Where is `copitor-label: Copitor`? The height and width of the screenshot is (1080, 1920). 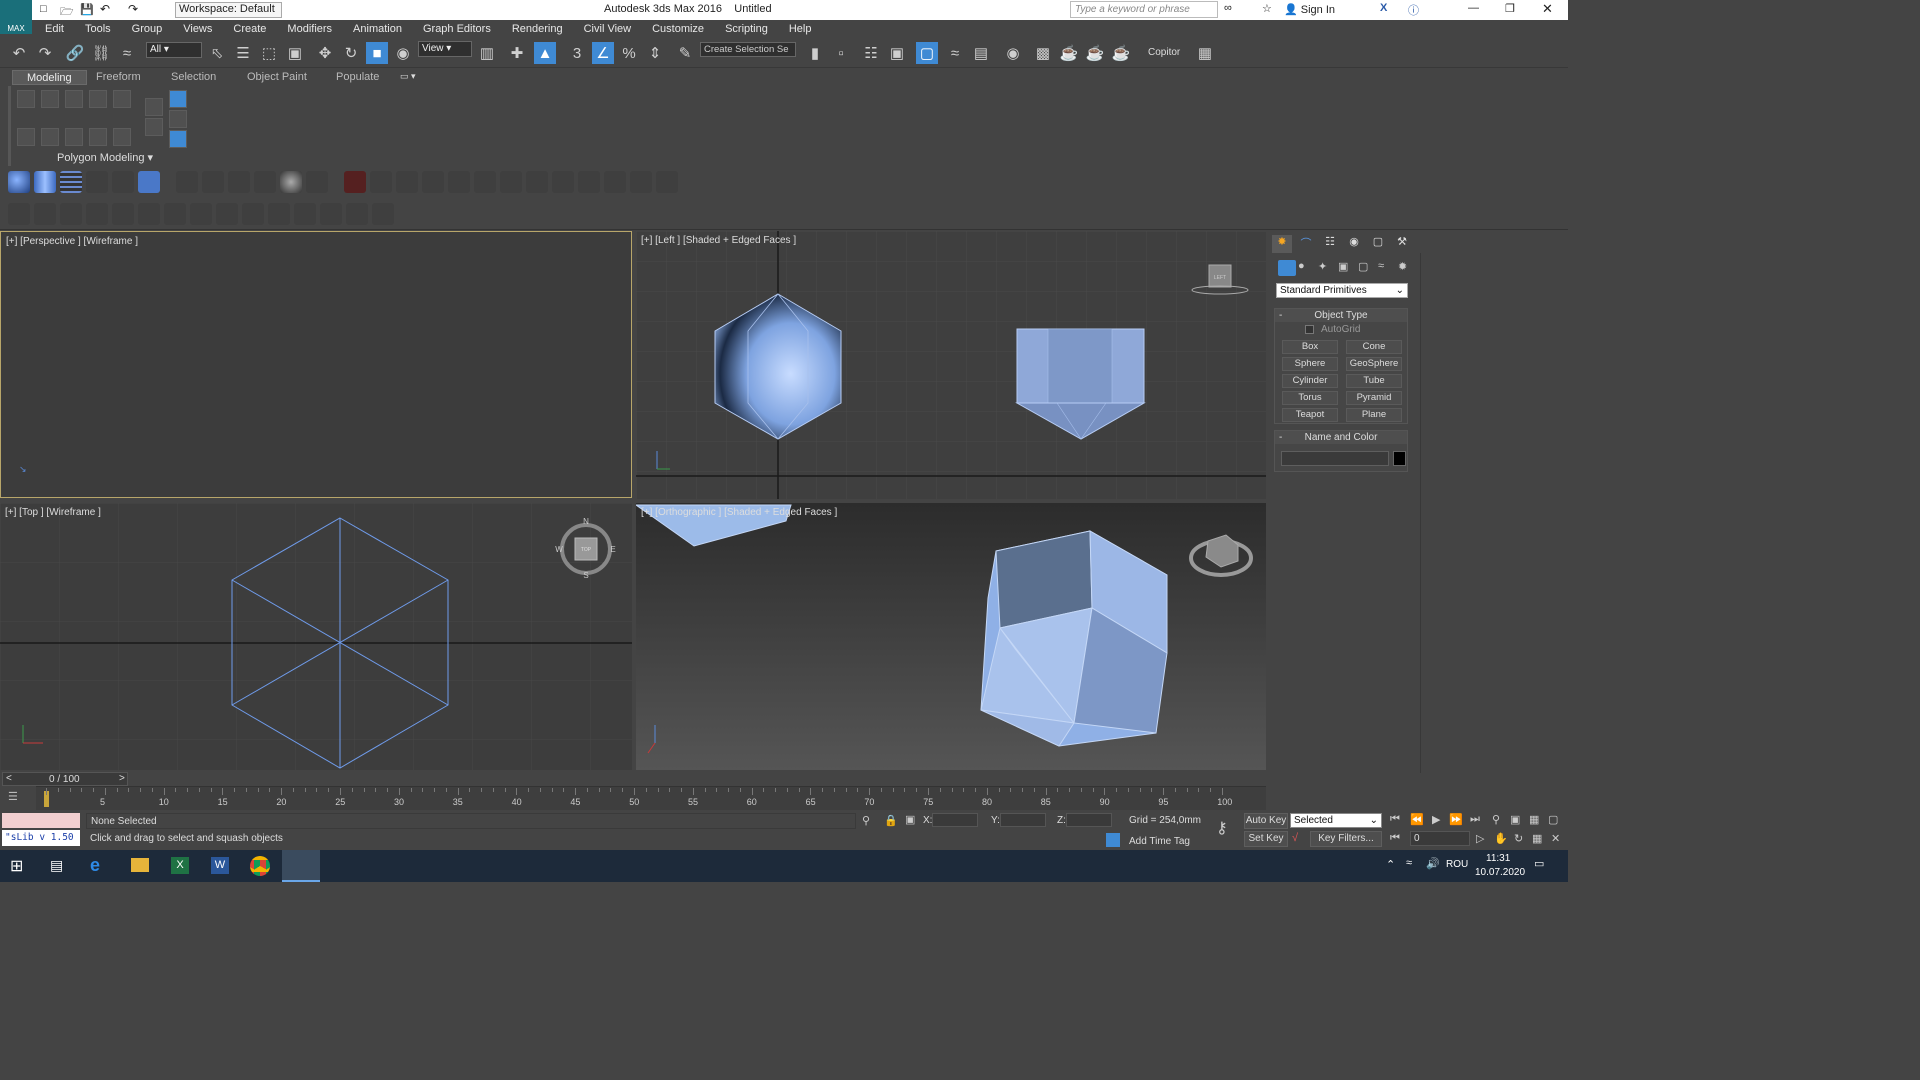
copitor-label: Copitor is located at coordinates (1164, 52).